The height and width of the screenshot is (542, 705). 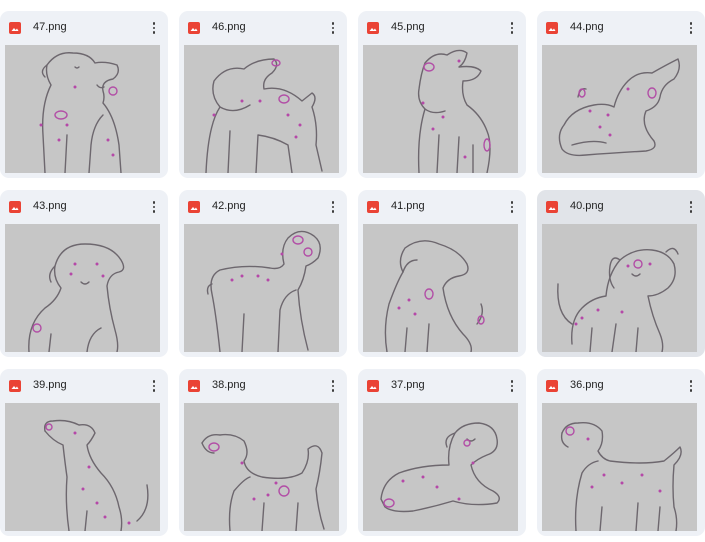 I want to click on file-name: 36.png, so click(x=587, y=385).